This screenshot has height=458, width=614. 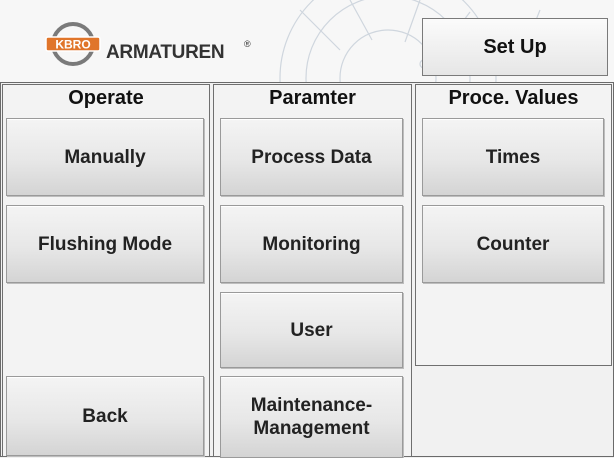 I want to click on manually-button: Manually, so click(x=105, y=157).